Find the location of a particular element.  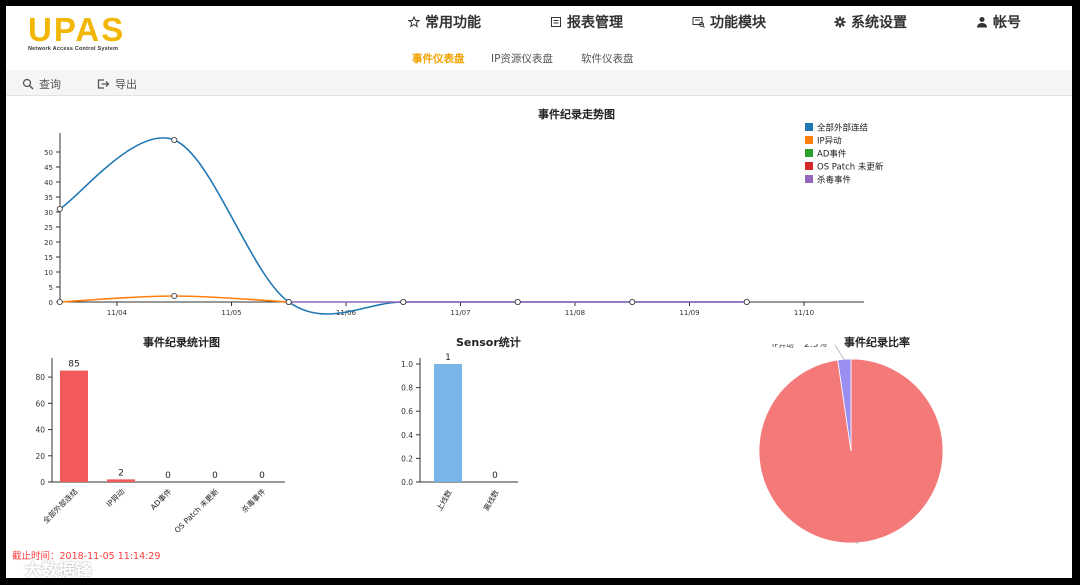

export-icon is located at coordinates (103, 84).